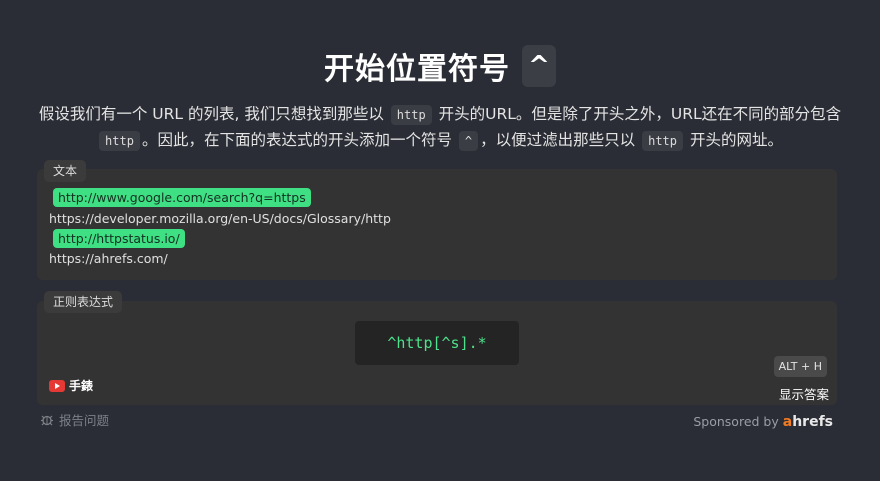 This screenshot has width=880, height=481. I want to click on description-text: ，以便过滤出那些只以, so click(558, 140).